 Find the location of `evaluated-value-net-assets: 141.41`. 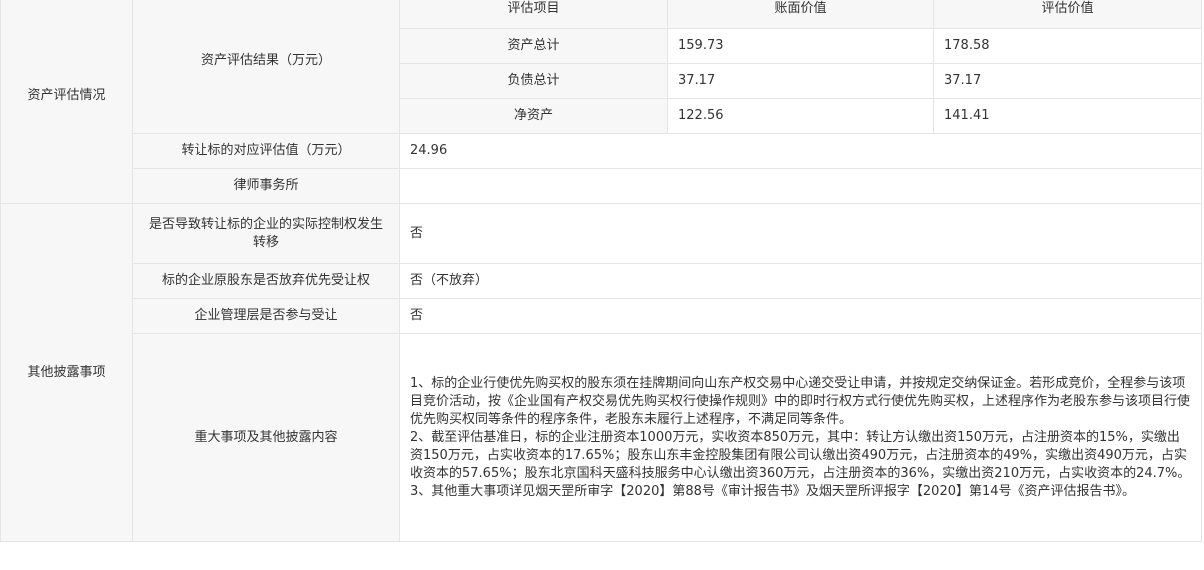

evaluated-value-net-assets: 141.41 is located at coordinates (1067, 116).